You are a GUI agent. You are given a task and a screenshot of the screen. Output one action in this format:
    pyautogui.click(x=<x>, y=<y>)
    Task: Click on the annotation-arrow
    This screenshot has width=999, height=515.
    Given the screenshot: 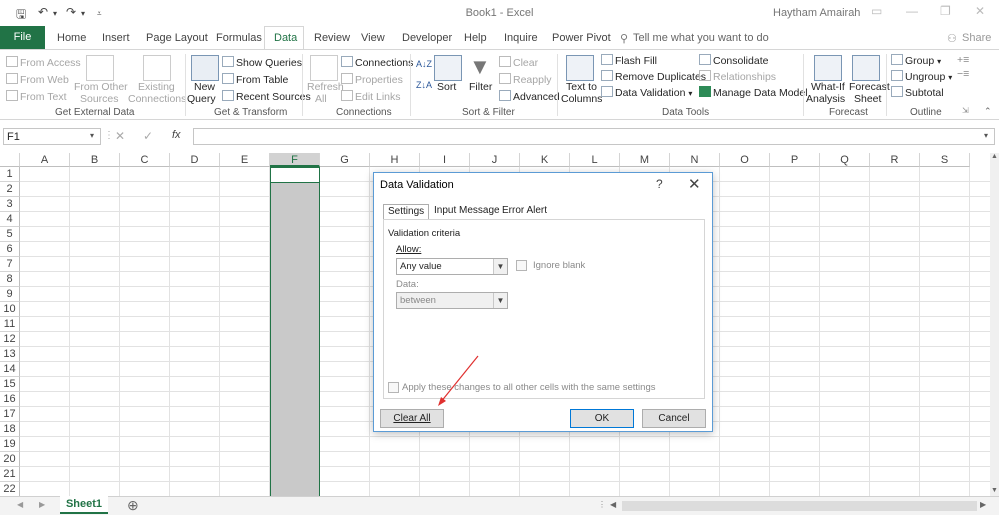 What is the action you would take?
    pyautogui.click(x=458, y=380)
    